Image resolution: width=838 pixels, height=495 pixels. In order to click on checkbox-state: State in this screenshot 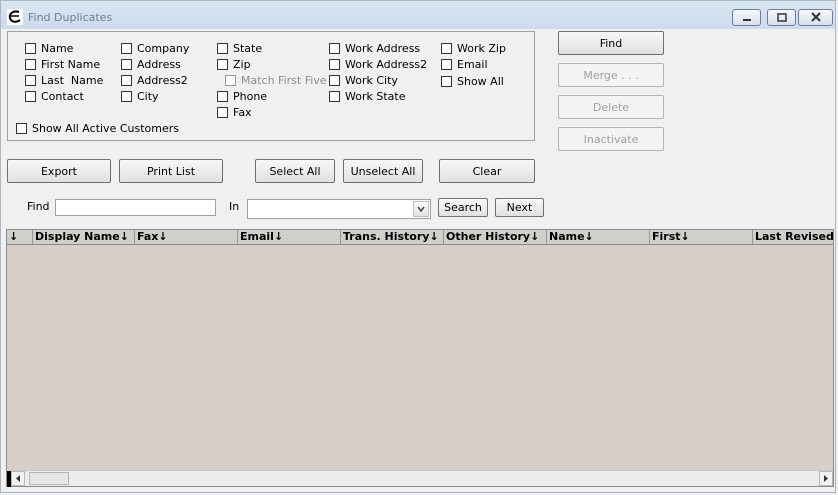, I will do `click(239, 48)`.